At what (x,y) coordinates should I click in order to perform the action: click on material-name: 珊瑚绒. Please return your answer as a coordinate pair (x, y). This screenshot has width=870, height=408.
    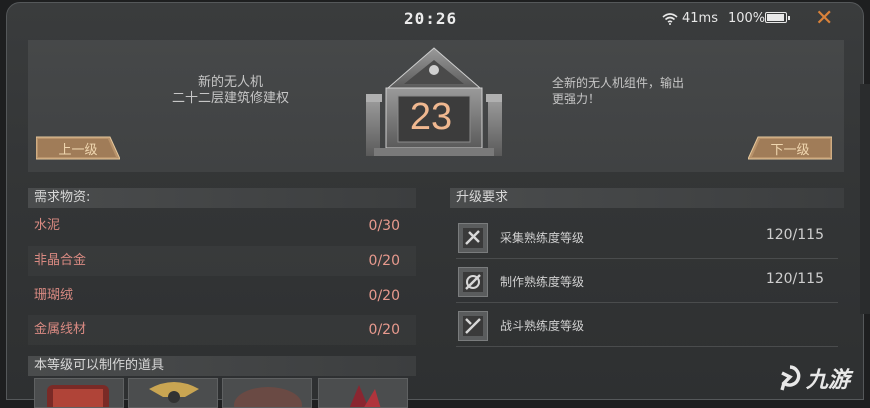
    Looking at the image, I should click on (54, 295).